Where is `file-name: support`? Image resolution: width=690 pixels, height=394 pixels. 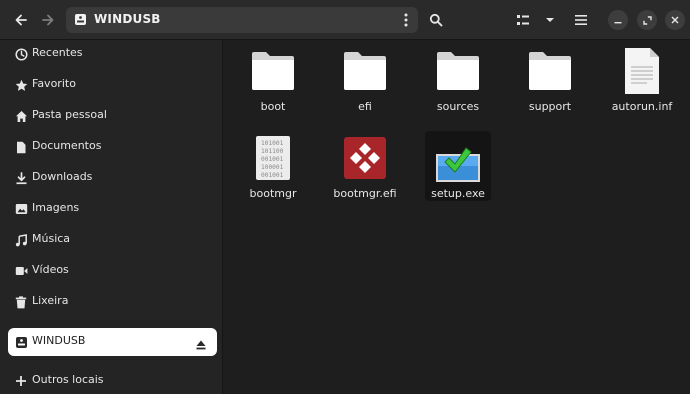
file-name: support is located at coordinates (550, 106).